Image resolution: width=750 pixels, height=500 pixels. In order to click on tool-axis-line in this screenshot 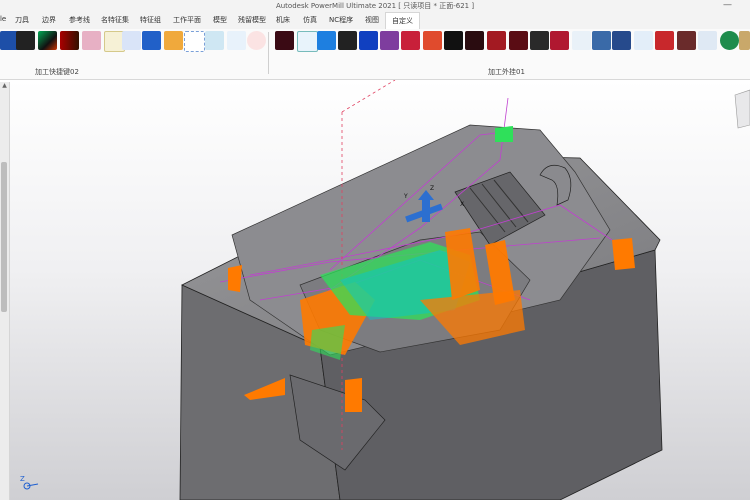, I will do `click(368, 96)`.